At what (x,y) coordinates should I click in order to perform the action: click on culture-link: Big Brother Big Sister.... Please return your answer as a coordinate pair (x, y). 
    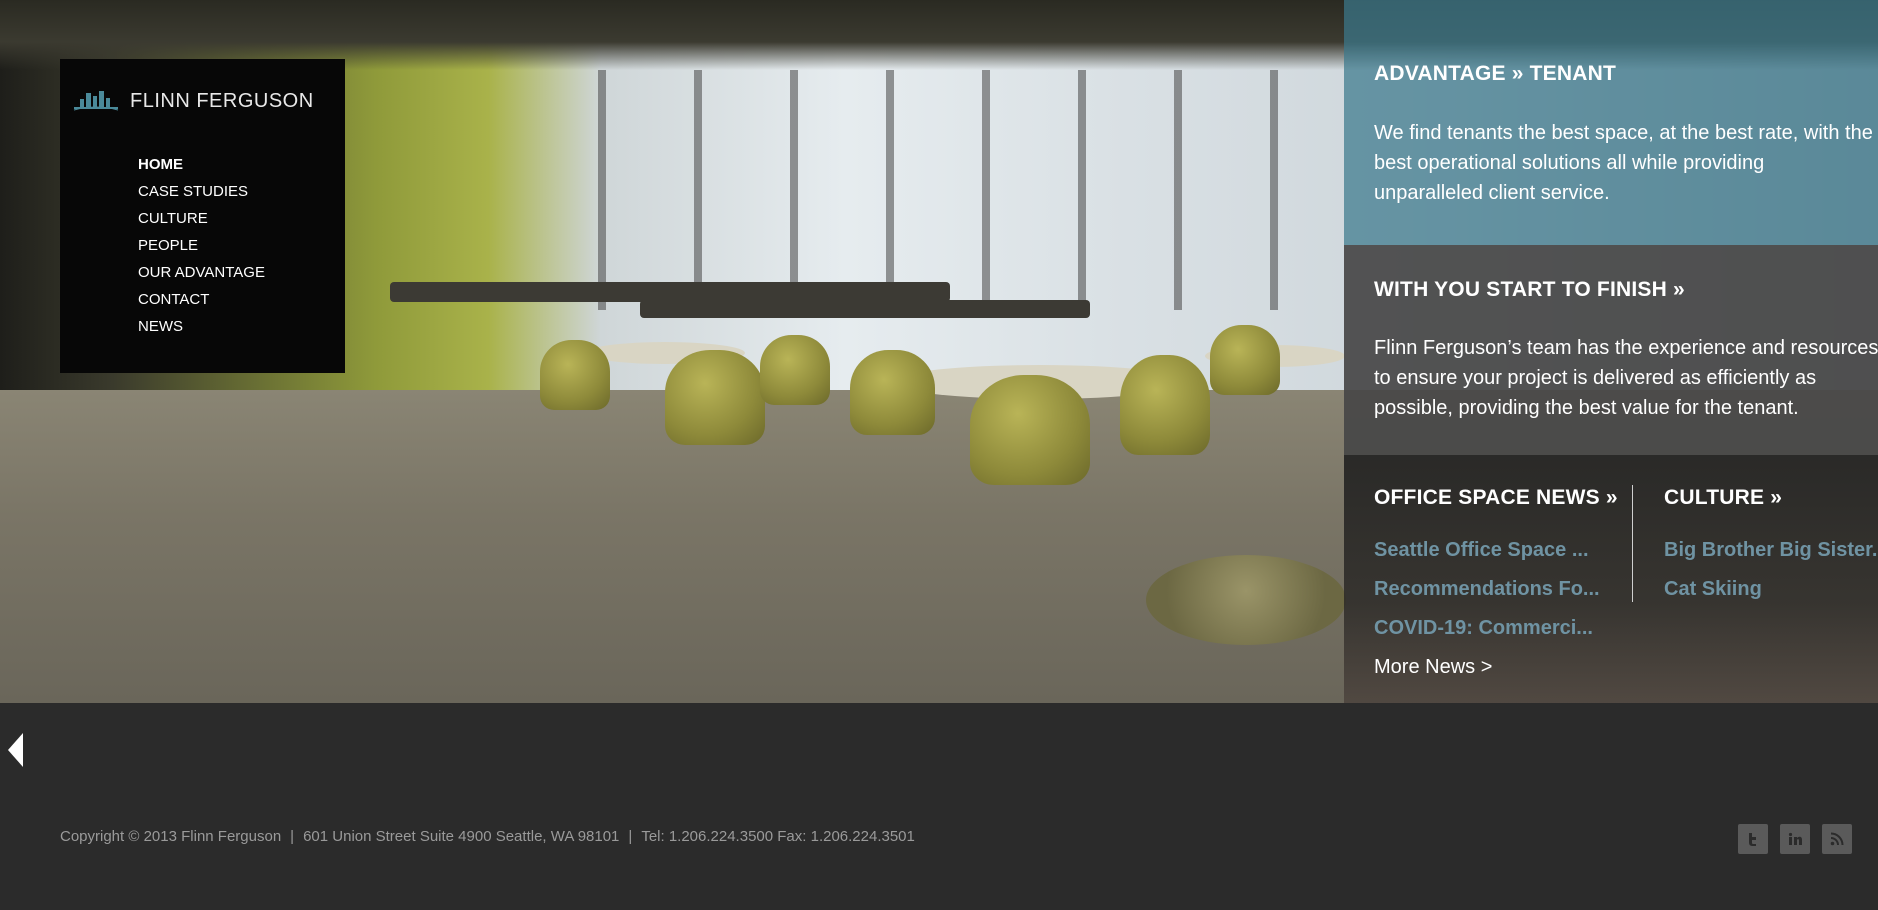
    Looking at the image, I should click on (1771, 550).